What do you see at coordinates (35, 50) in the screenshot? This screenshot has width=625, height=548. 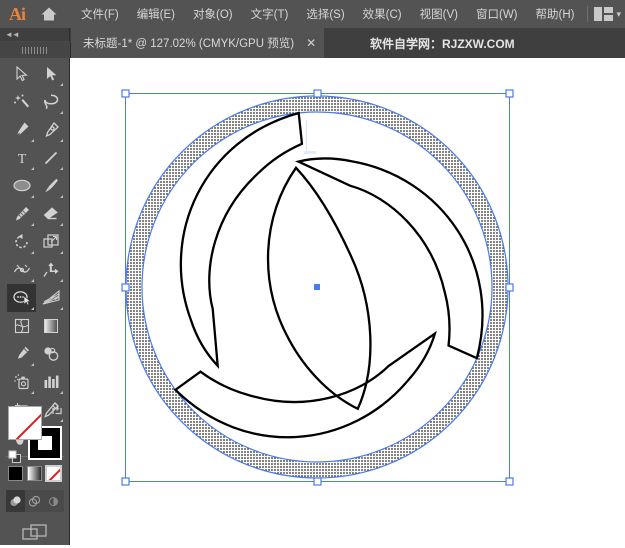 I see `panel-grip-icon` at bounding box center [35, 50].